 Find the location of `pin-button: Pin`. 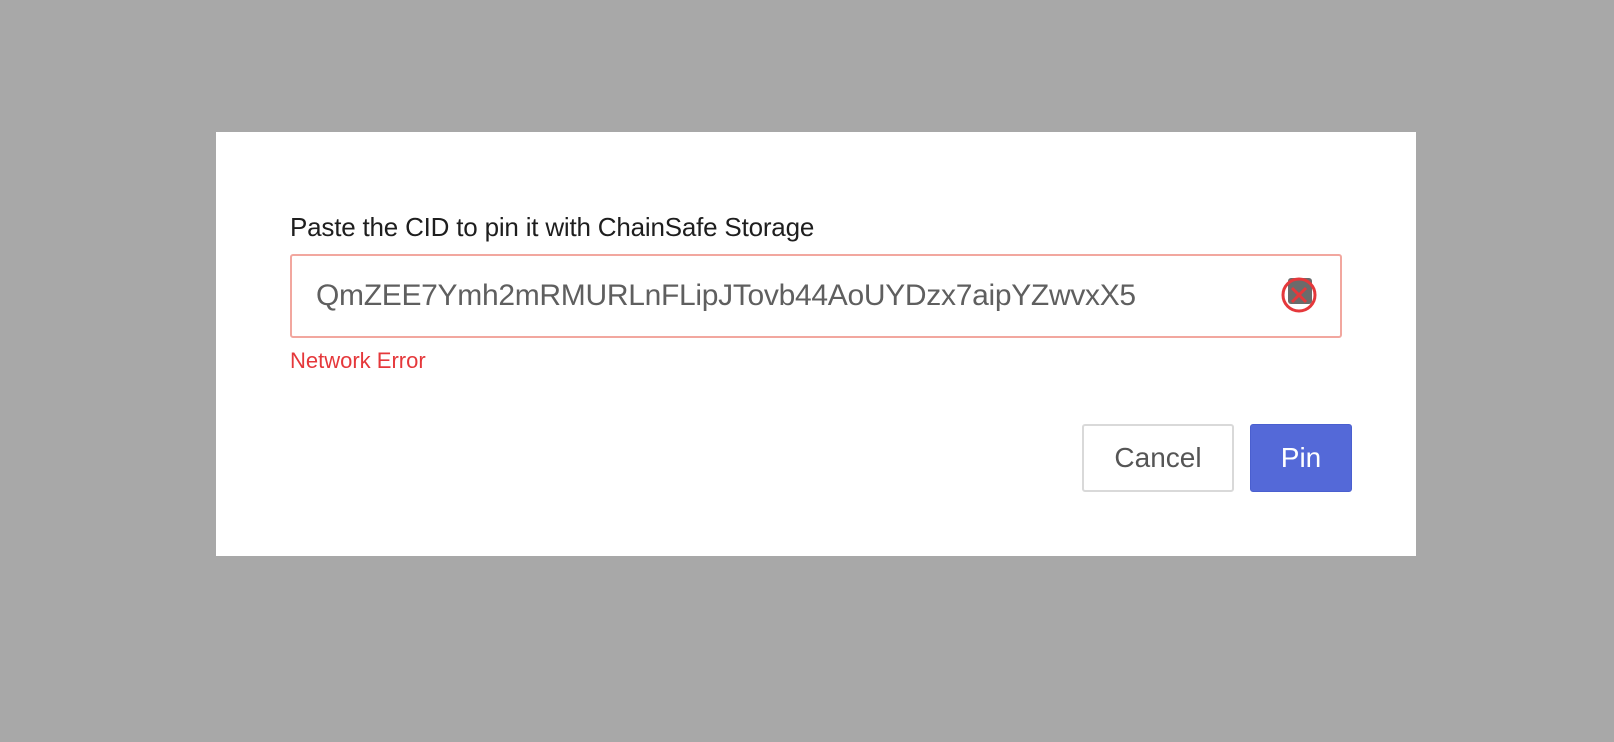

pin-button: Pin is located at coordinates (1301, 458).